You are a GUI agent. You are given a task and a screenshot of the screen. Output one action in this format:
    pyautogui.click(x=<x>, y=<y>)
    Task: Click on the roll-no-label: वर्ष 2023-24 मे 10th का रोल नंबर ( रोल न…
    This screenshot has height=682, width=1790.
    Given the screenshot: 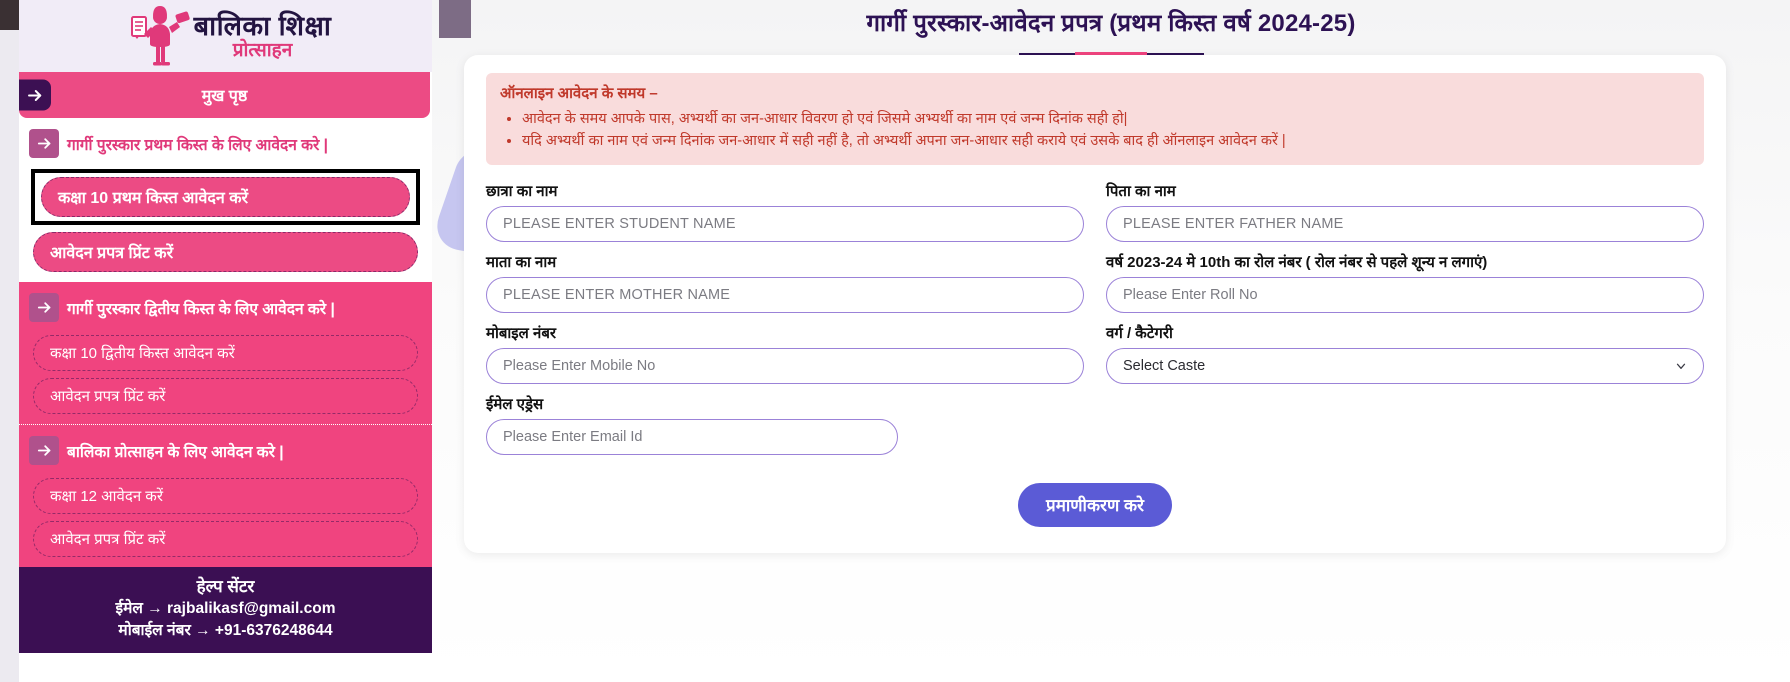 What is the action you would take?
    pyautogui.click(x=1297, y=262)
    